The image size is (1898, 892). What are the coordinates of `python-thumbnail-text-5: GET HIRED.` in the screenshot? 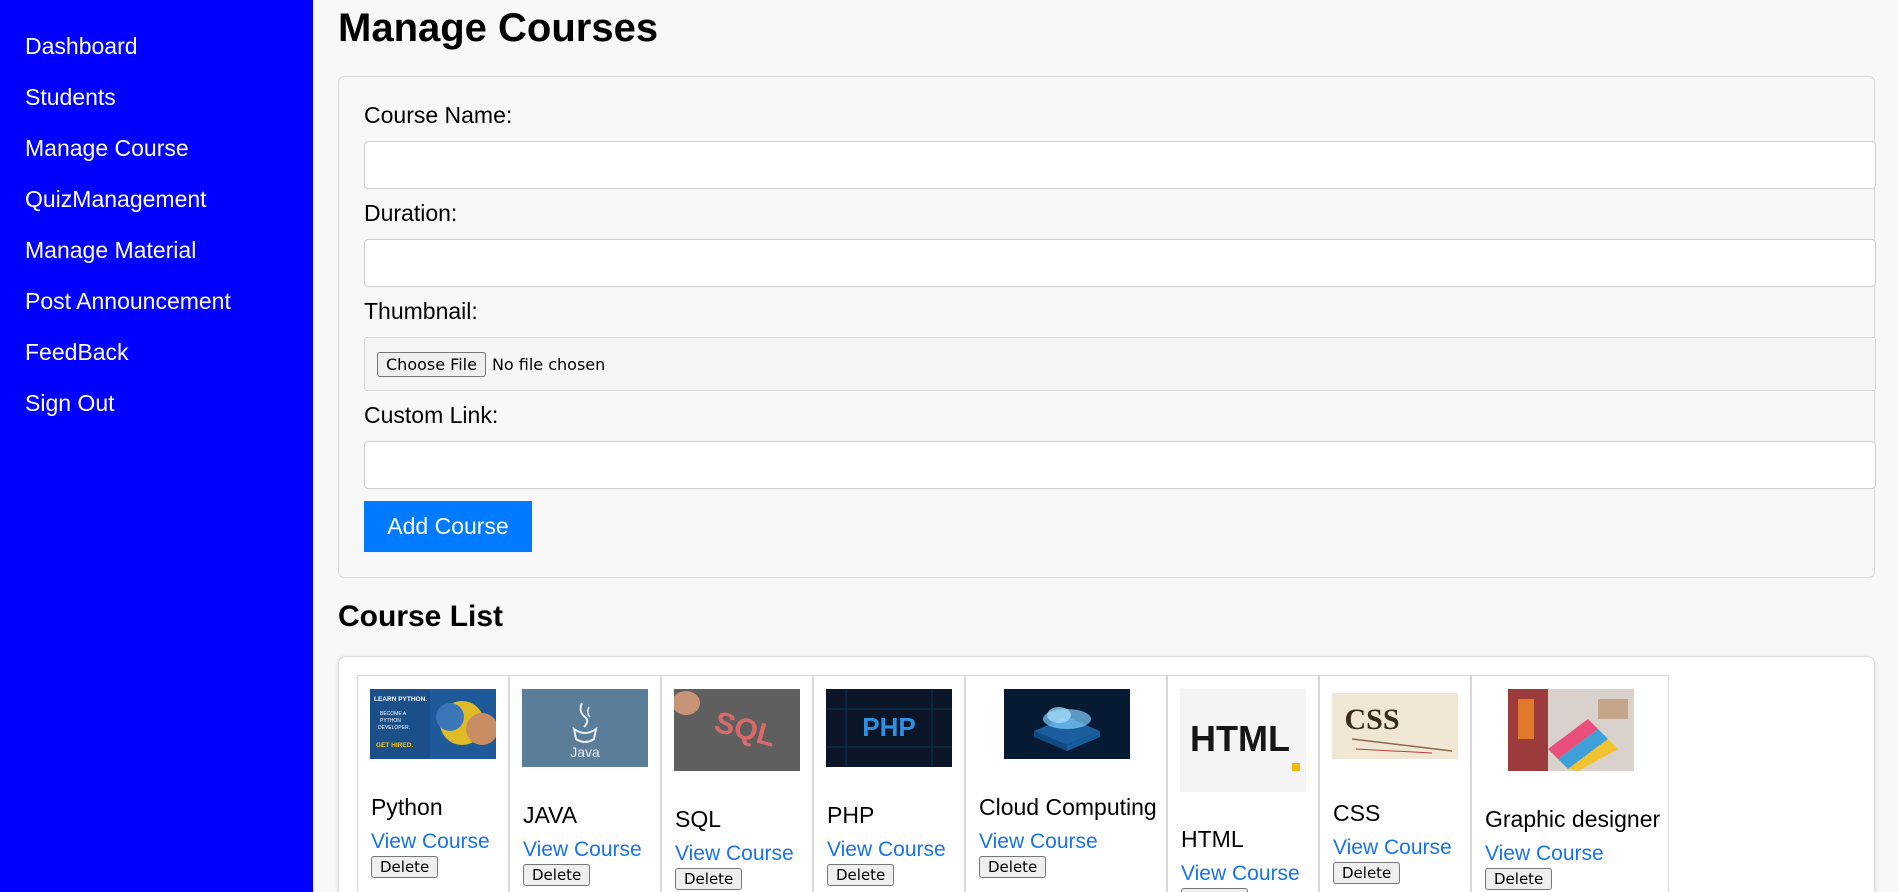 It's located at (394, 745).